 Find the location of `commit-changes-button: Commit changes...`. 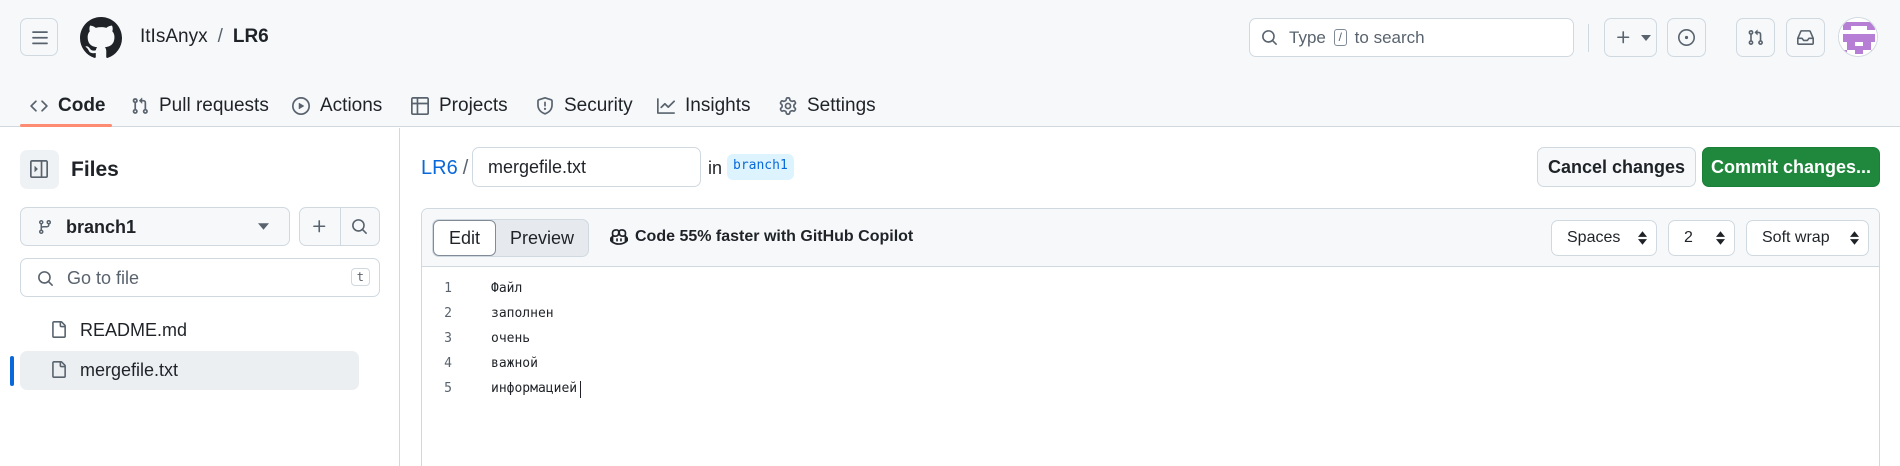

commit-changes-button: Commit changes... is located at coordinates (1791, 167).